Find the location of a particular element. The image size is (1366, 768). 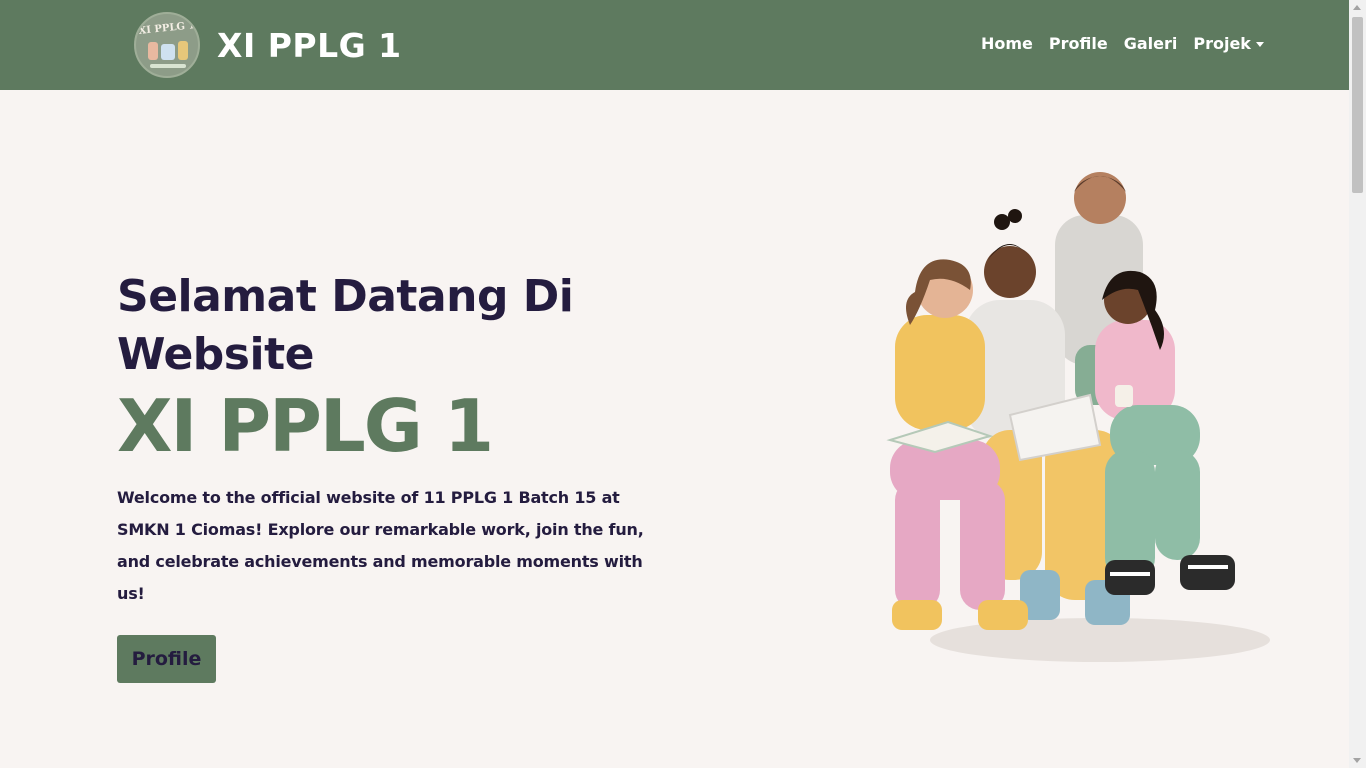

nav-dropdown-projek: Projek is located at coordinates (1228, 44).